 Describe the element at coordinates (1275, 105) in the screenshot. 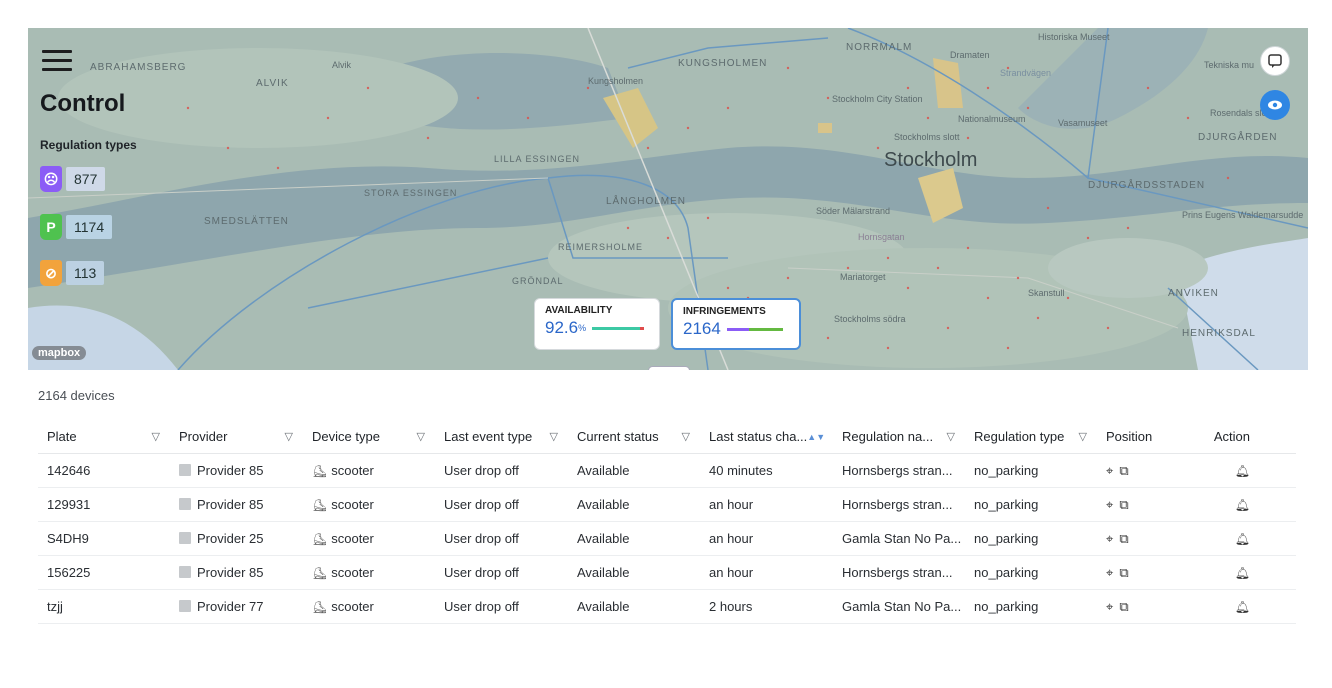

I see `visibility-toggle-button` at that location.